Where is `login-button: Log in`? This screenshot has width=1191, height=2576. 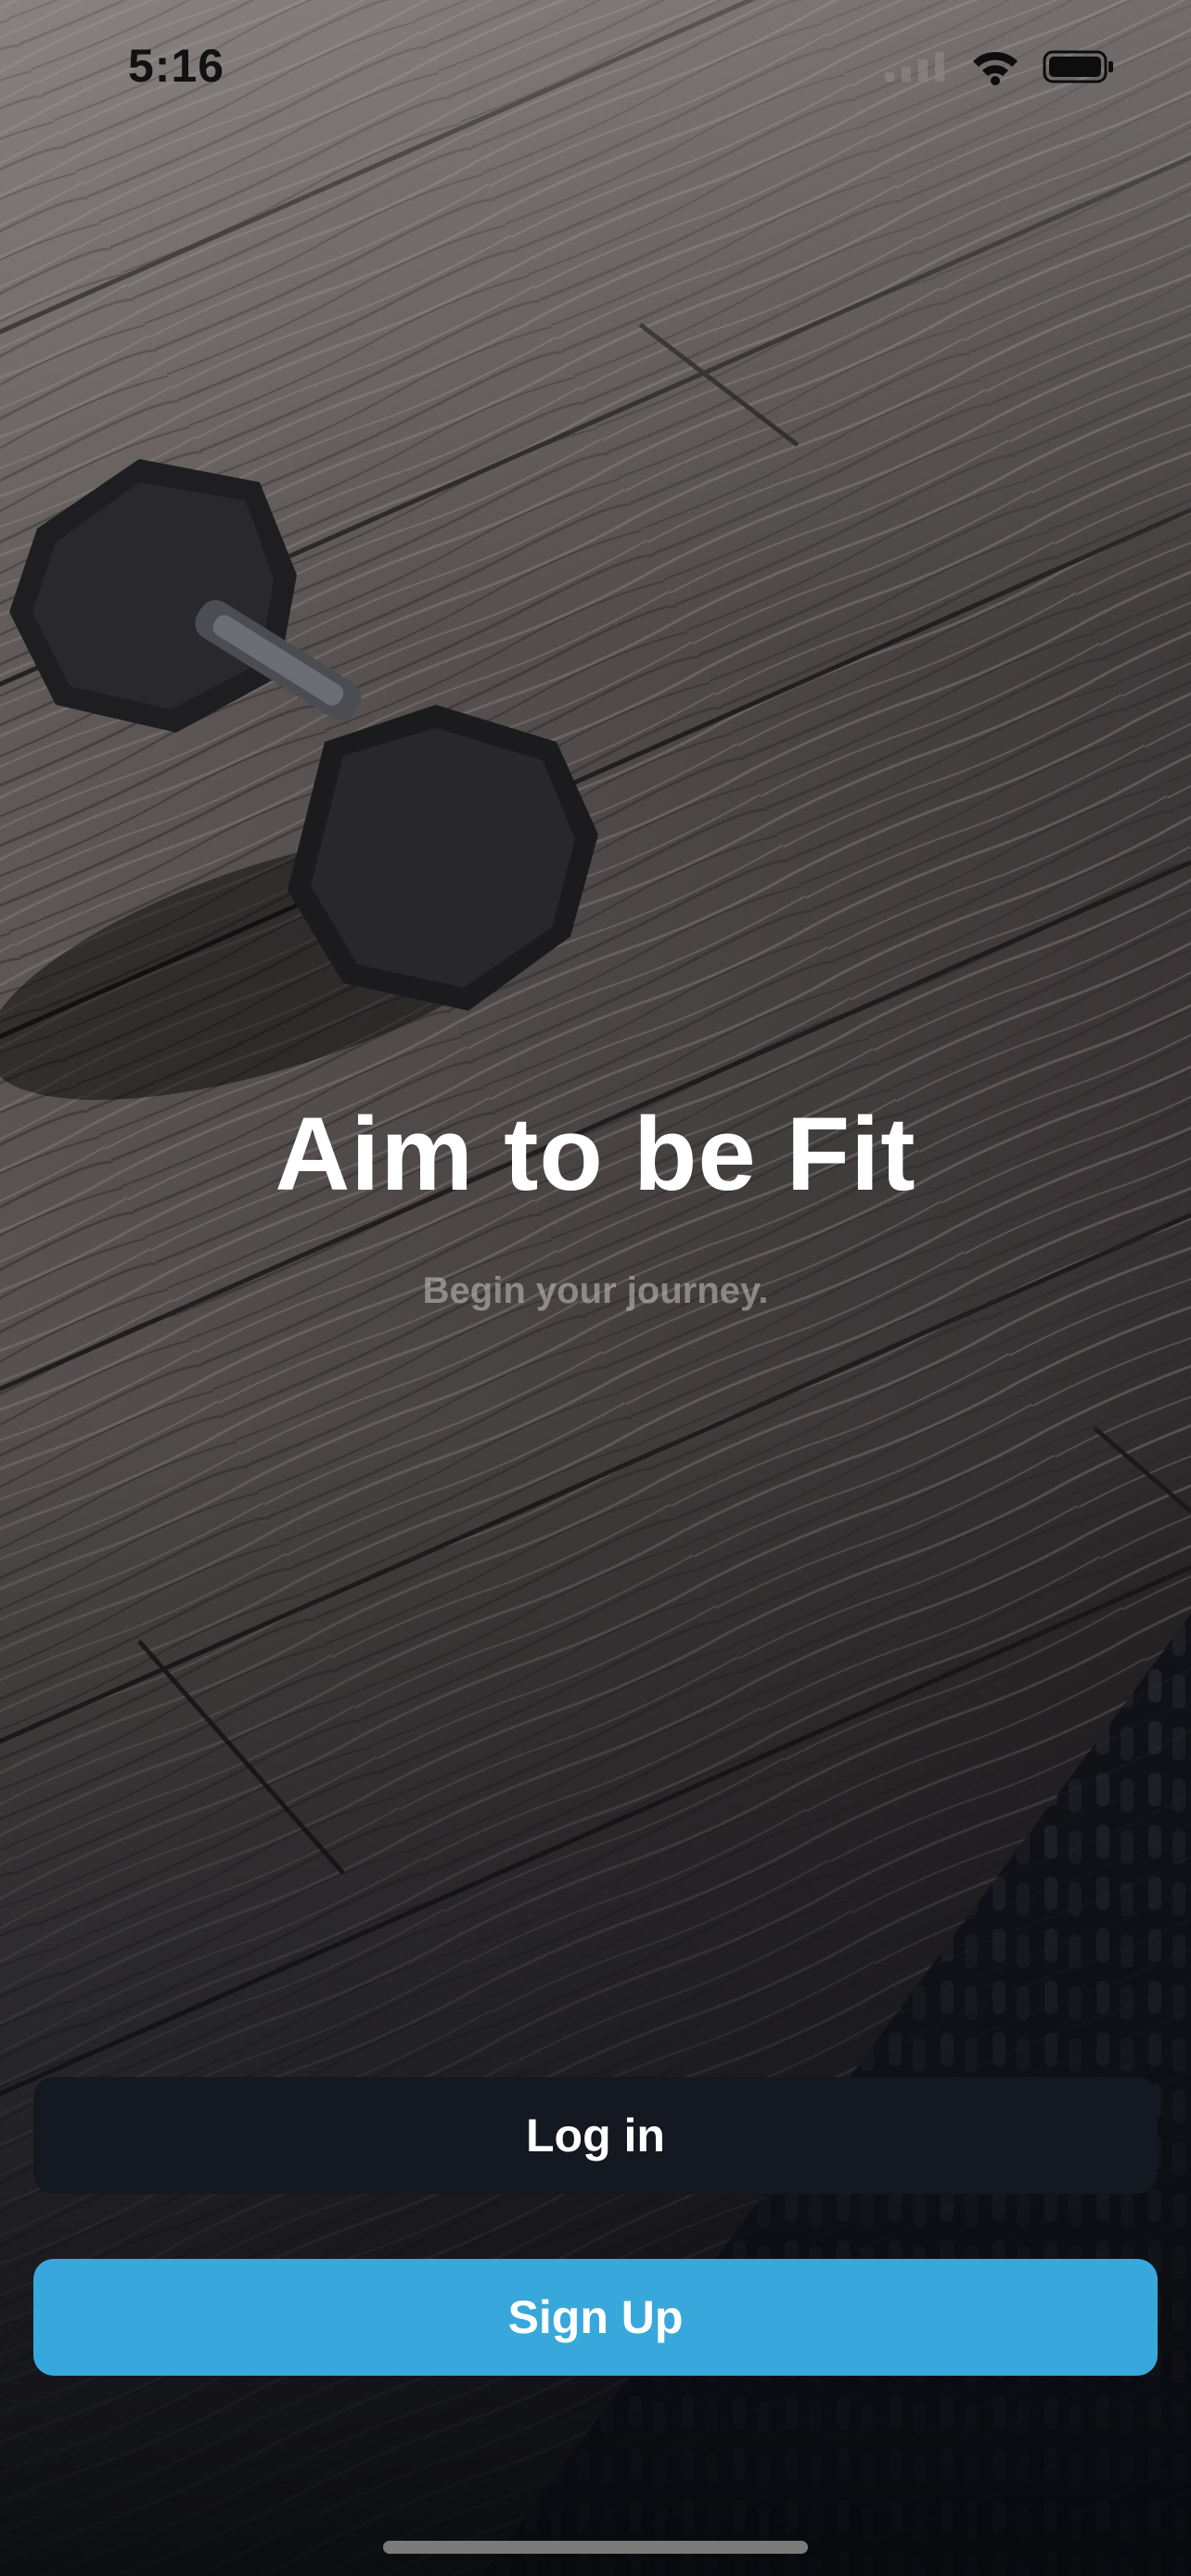 login-button: Log in is located at coordinates (595, 2136).